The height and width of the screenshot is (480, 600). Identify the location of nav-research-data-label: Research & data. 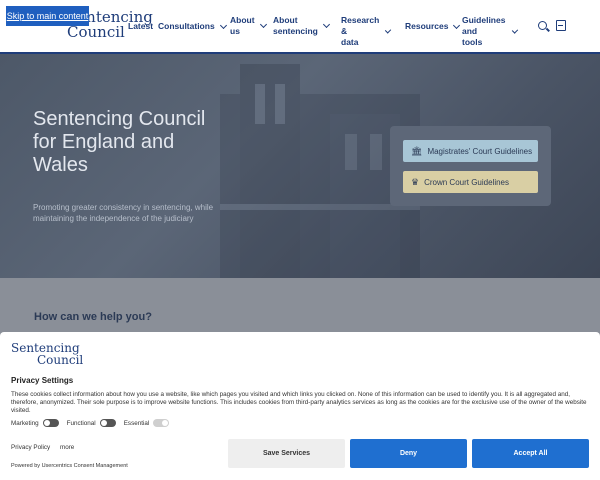
(360, 31).